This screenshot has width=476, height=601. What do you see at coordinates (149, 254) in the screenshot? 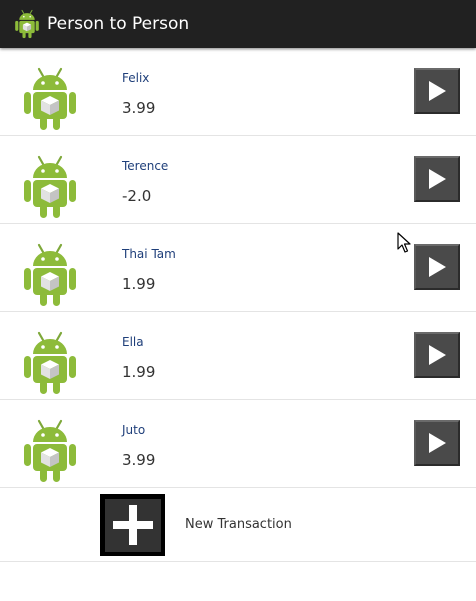
I see `person-name: Thai Tam` at bounding box center [149, 254].